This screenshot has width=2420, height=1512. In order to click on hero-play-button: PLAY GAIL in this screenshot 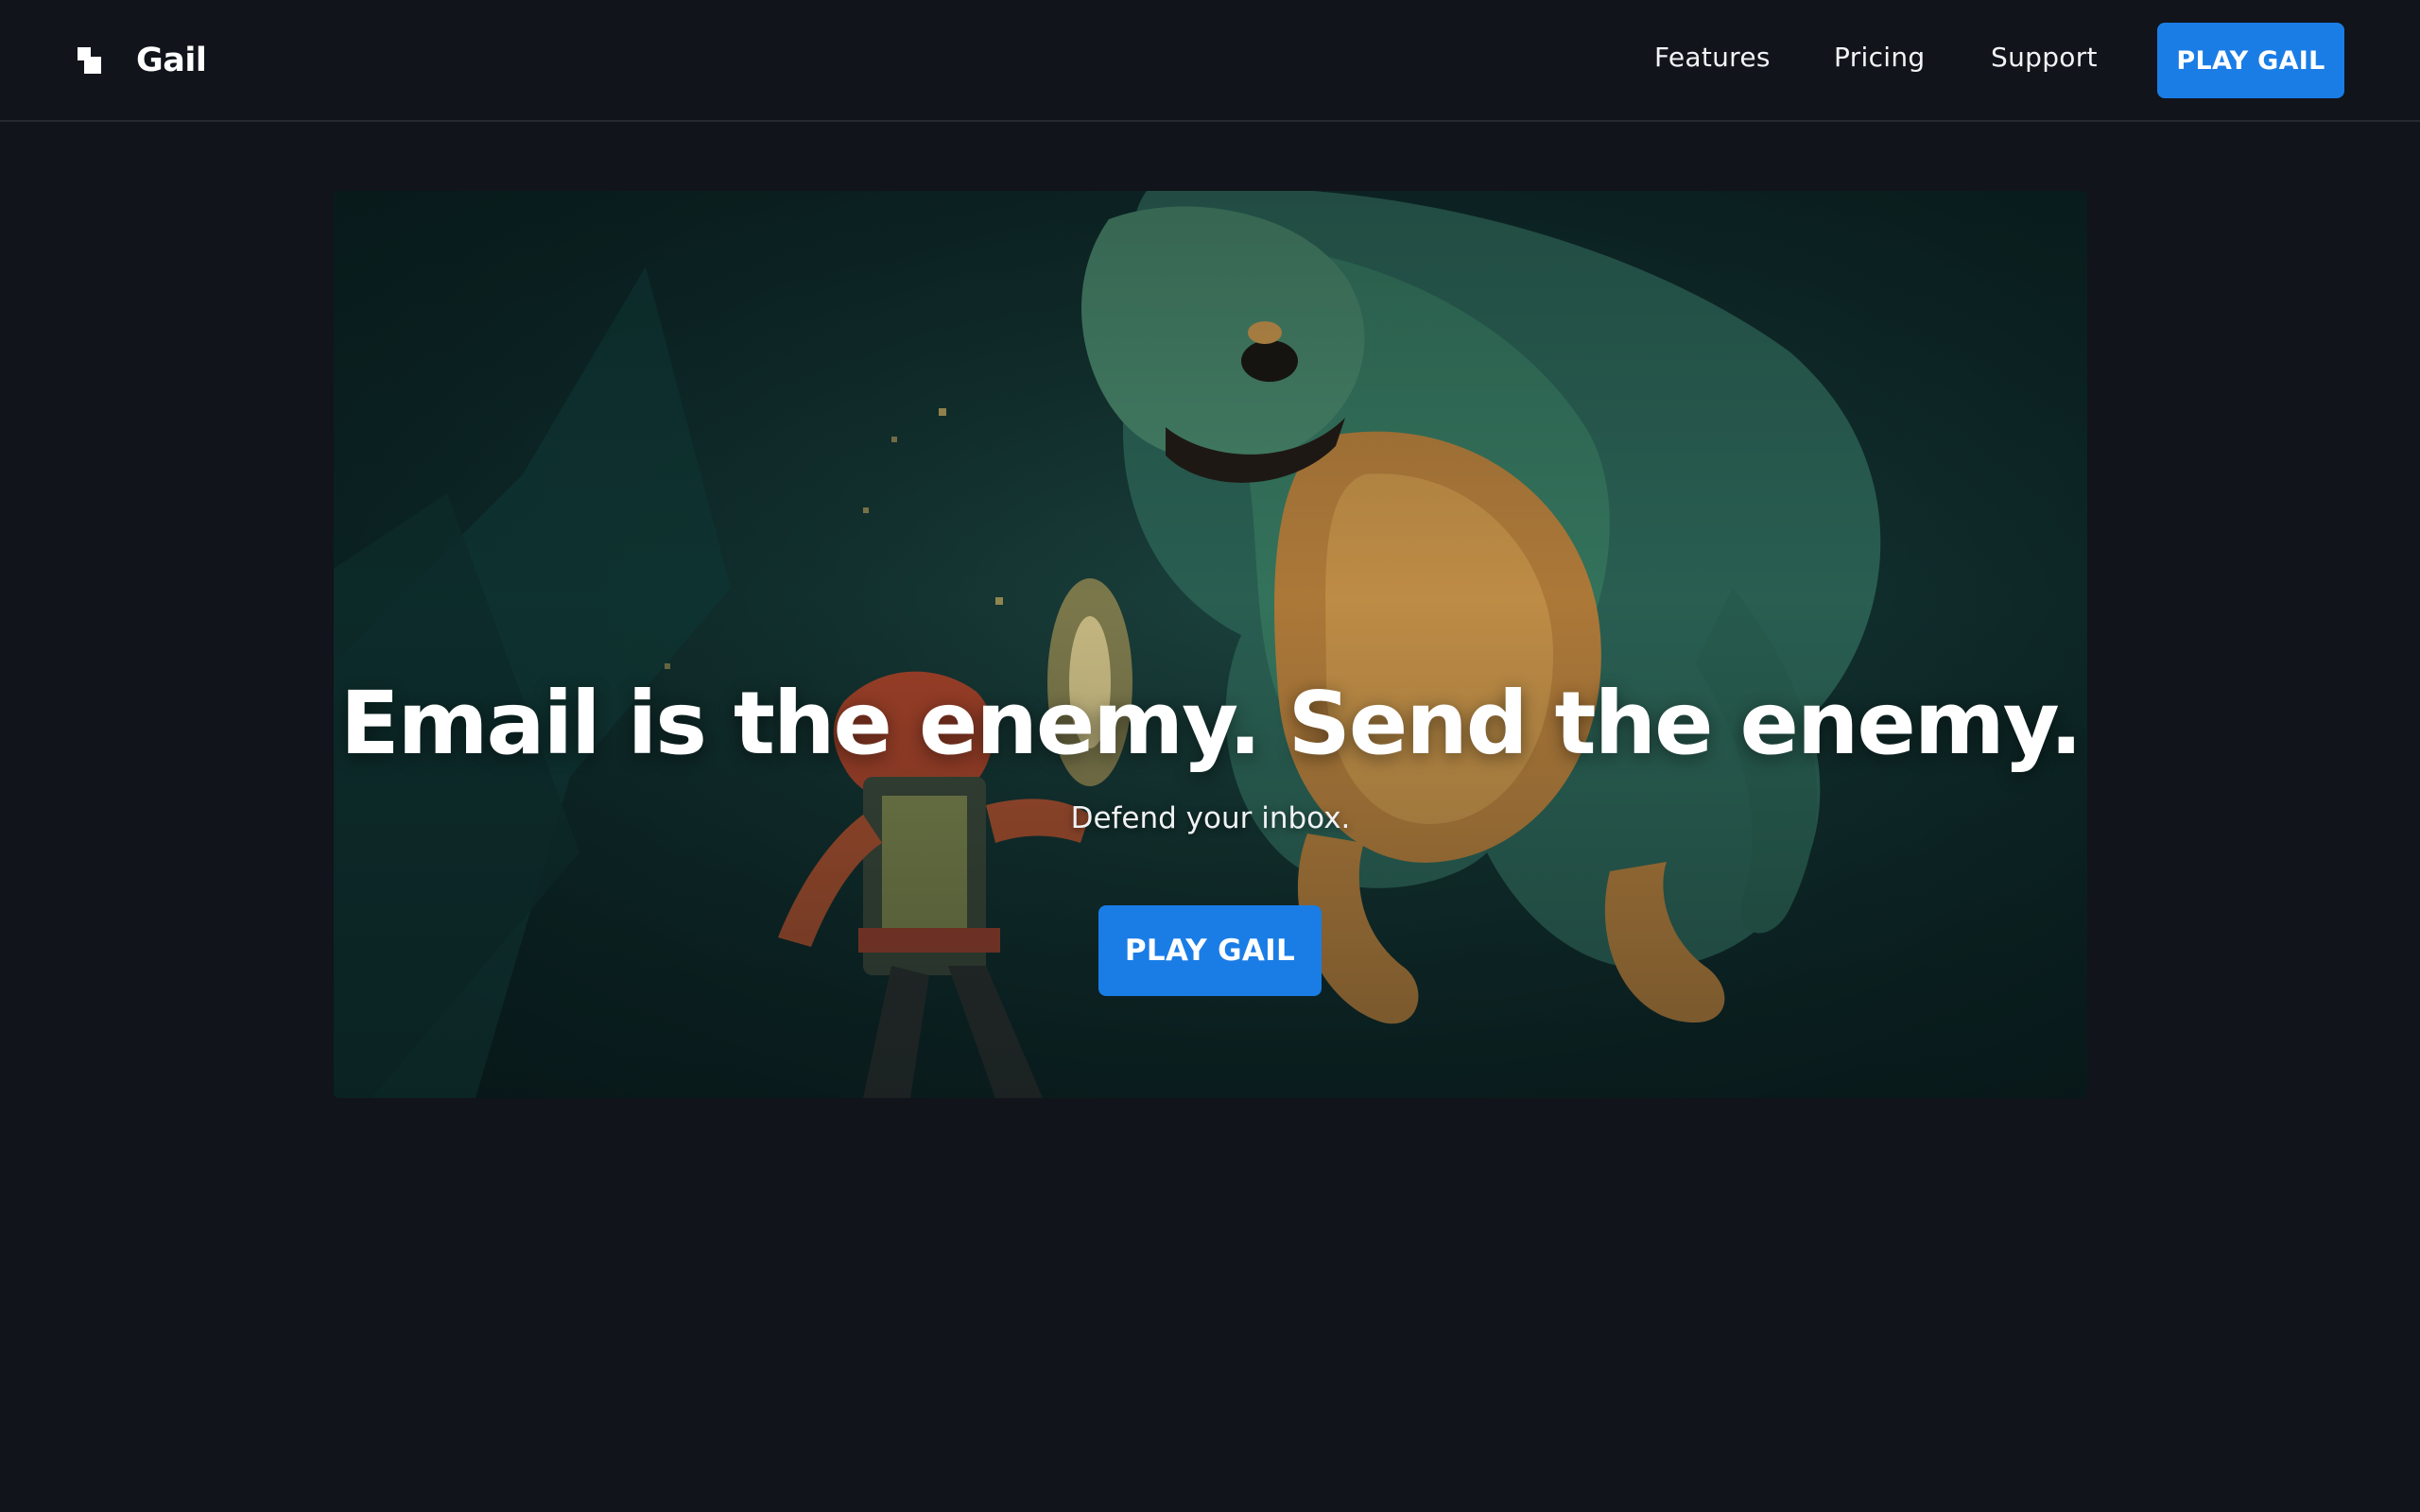, I will do `click(1210, 950)`.